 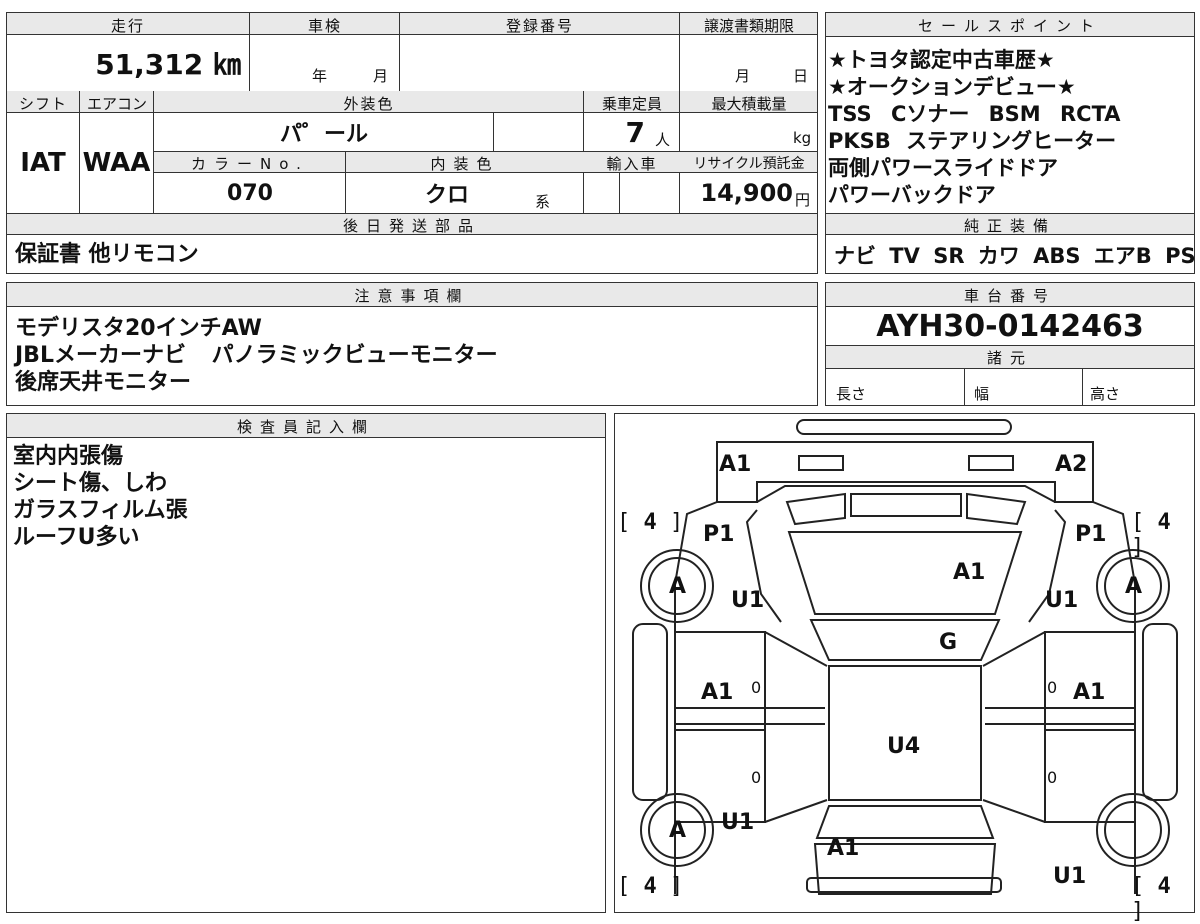 I want to click on shift-label: シフト, so click(x=42, y=104).